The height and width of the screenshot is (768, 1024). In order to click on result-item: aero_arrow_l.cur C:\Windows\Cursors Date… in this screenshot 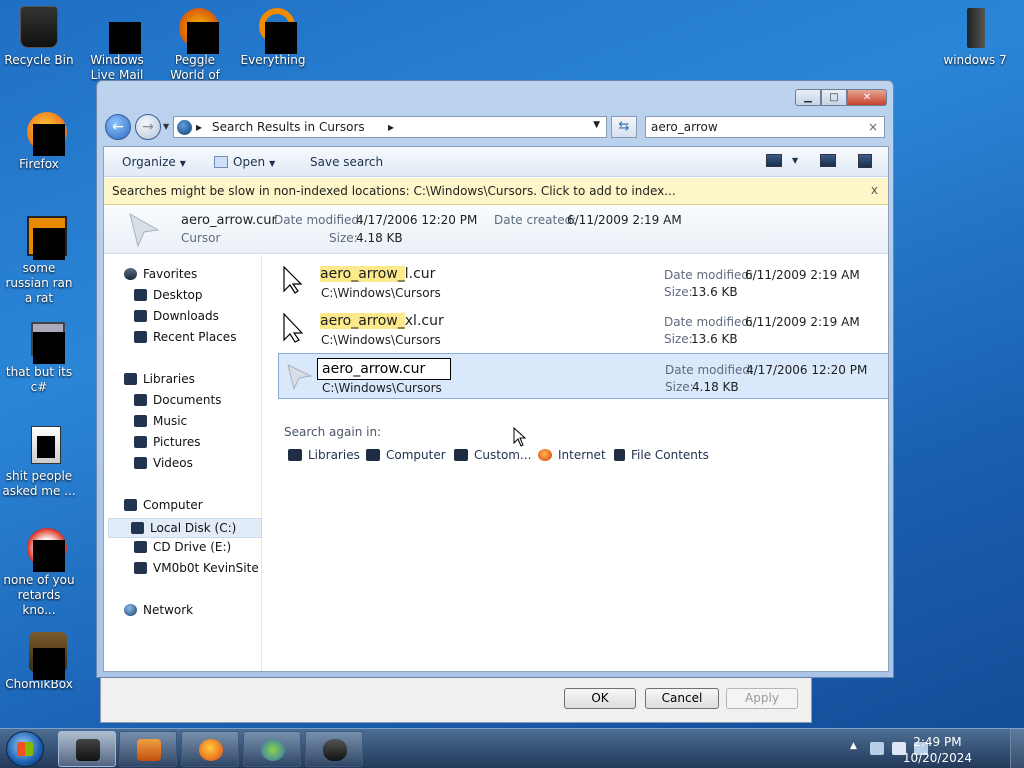, I will do `click(583, 282)`.